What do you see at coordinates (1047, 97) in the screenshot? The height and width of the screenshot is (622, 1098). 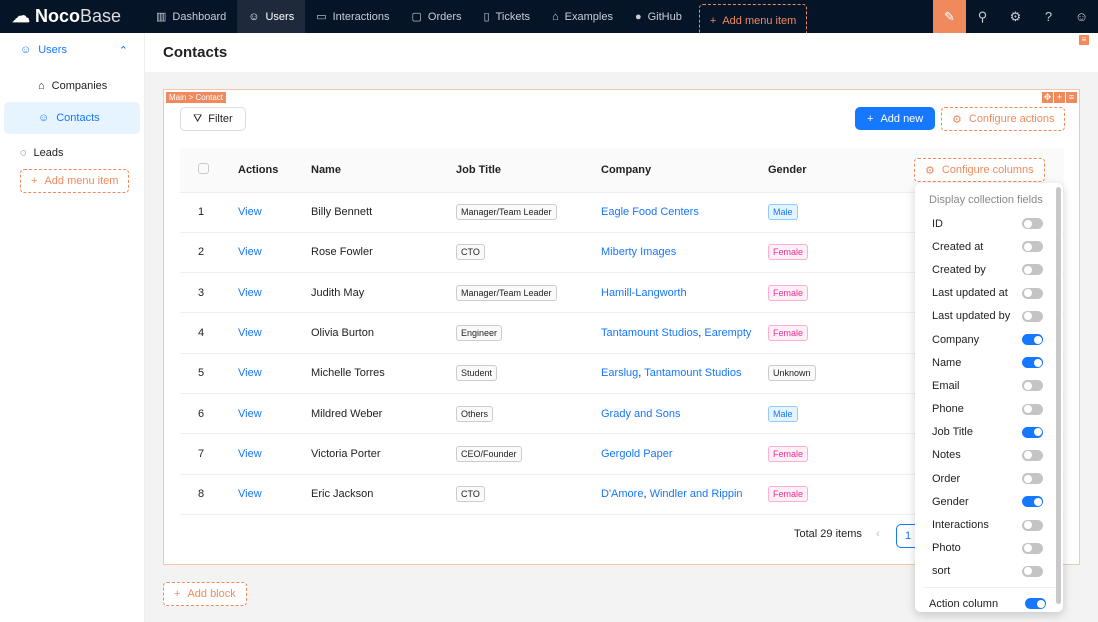 I see `drag-icon: ✥` at bounding box center [1047, 97].